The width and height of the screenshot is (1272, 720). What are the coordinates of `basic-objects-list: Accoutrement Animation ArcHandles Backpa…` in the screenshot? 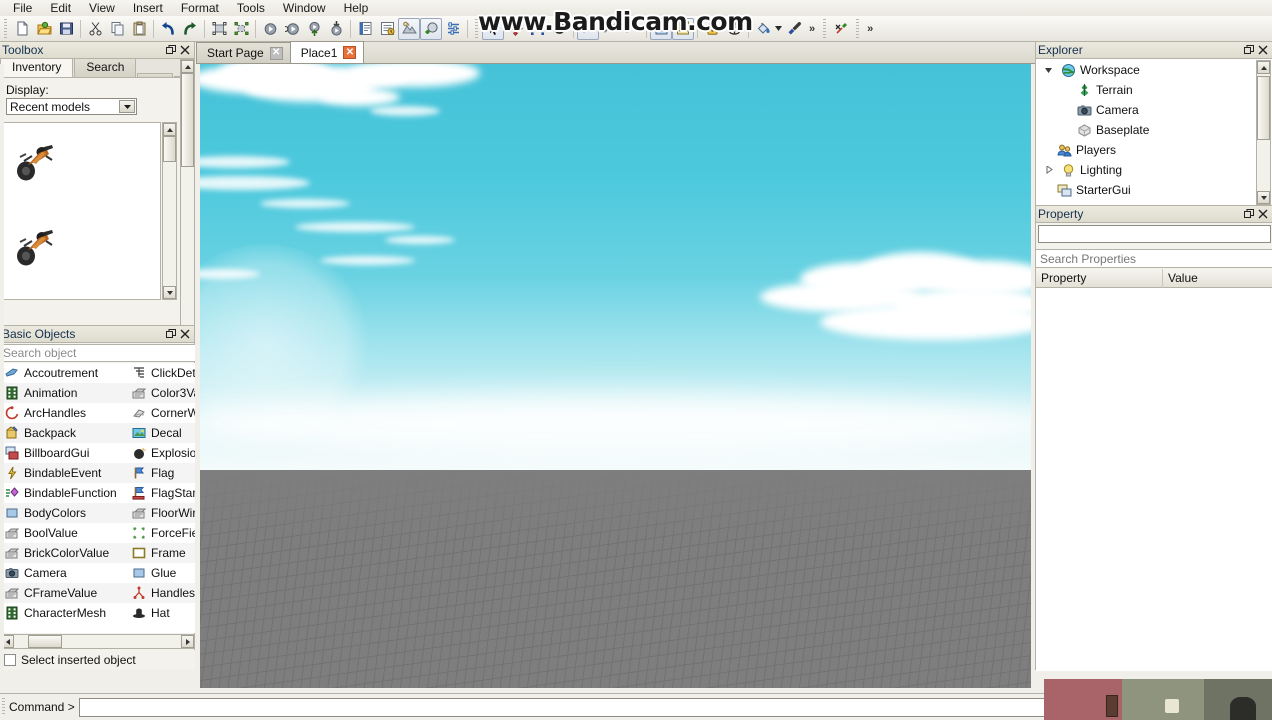 It's located at (97, 498).